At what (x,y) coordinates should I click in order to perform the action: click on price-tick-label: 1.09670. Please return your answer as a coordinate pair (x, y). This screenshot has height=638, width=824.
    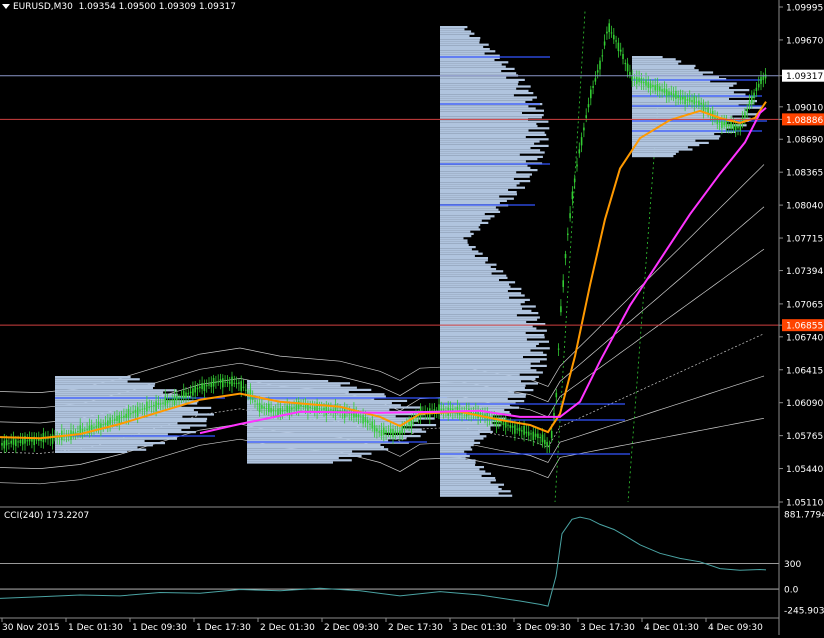
    Looking at the image, I should click on (804, 41).